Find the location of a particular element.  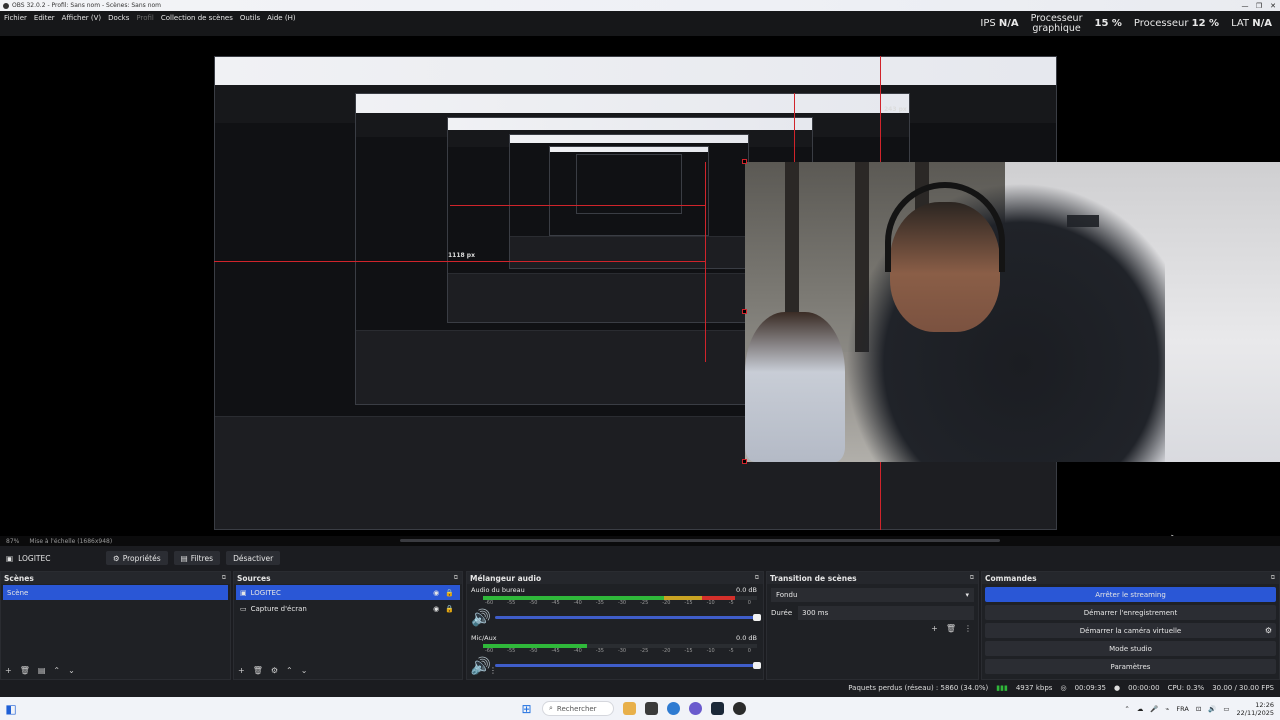

battery-icon: ▭ is located at coordinates (1226, 709).